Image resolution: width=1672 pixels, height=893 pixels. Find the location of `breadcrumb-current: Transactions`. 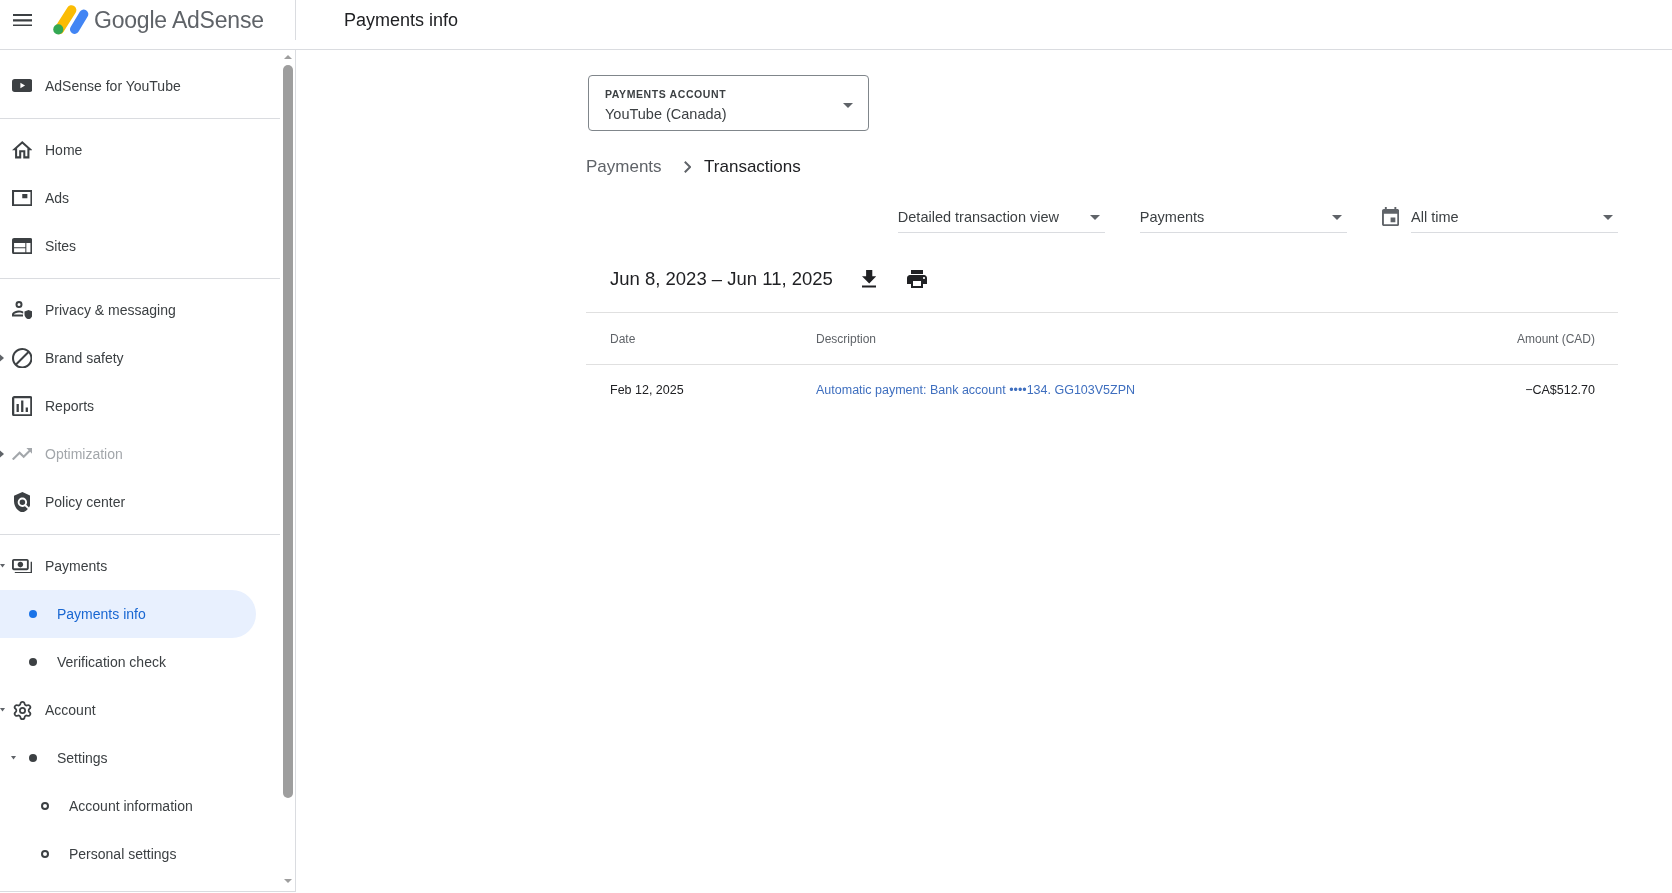

breadcrumb-current: Transactions is located at coordinates (752, 167).